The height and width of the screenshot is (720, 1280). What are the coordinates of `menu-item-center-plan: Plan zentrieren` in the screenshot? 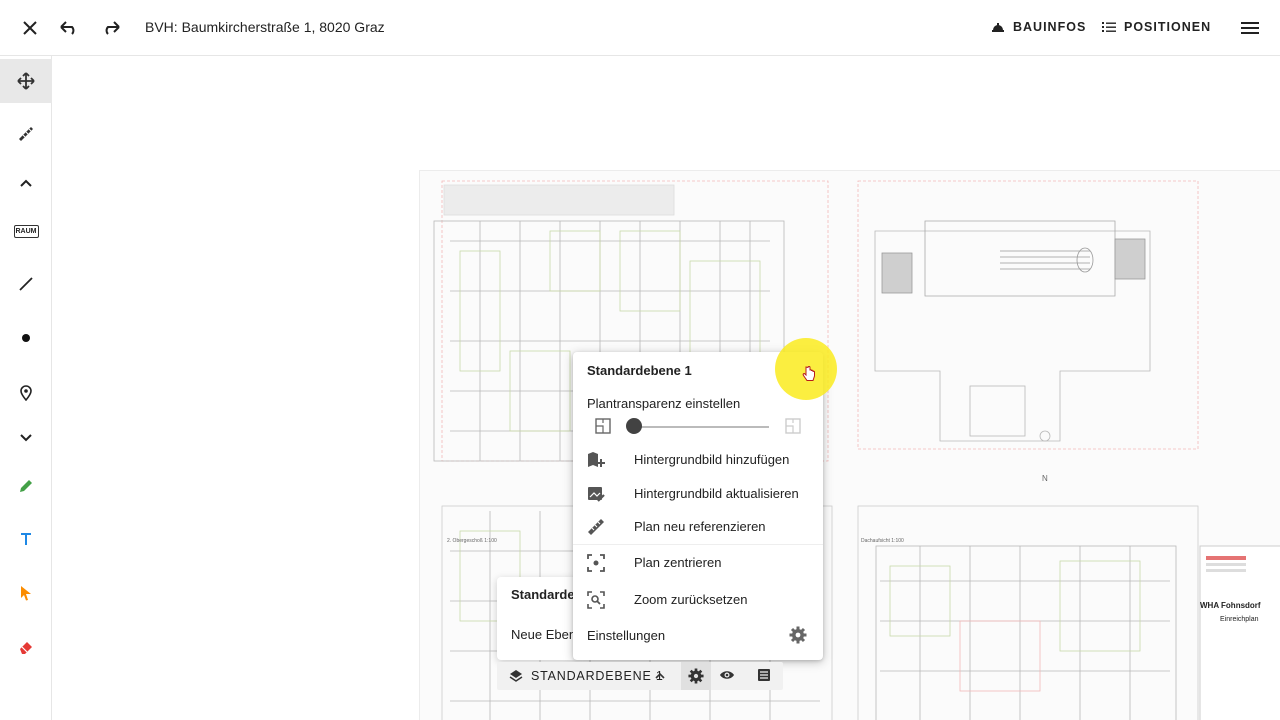 It's located at (698, 563).